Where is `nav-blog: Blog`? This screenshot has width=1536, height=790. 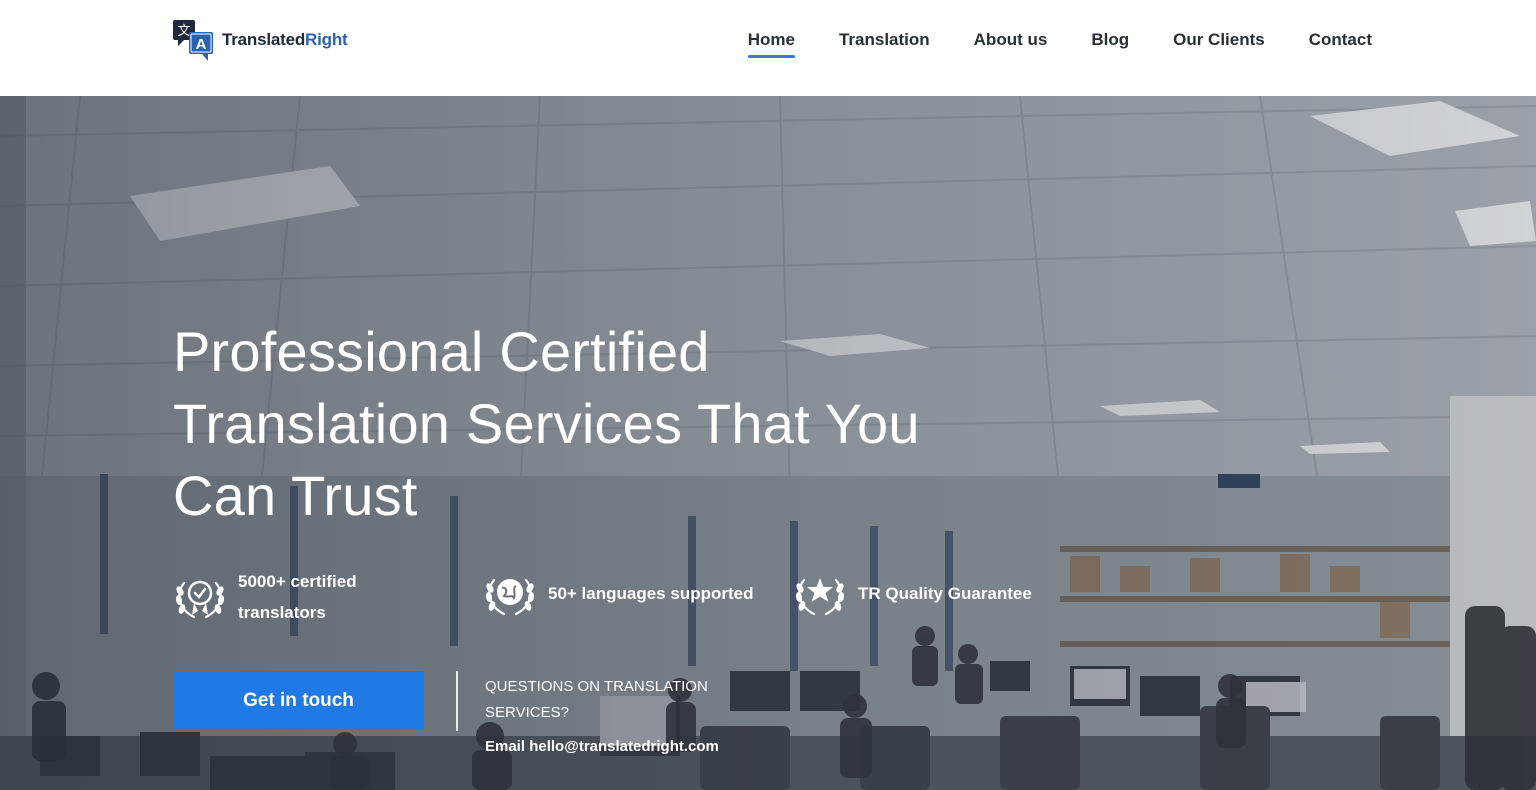
nav-blog: Blog is located at coordinates (1110, 44).